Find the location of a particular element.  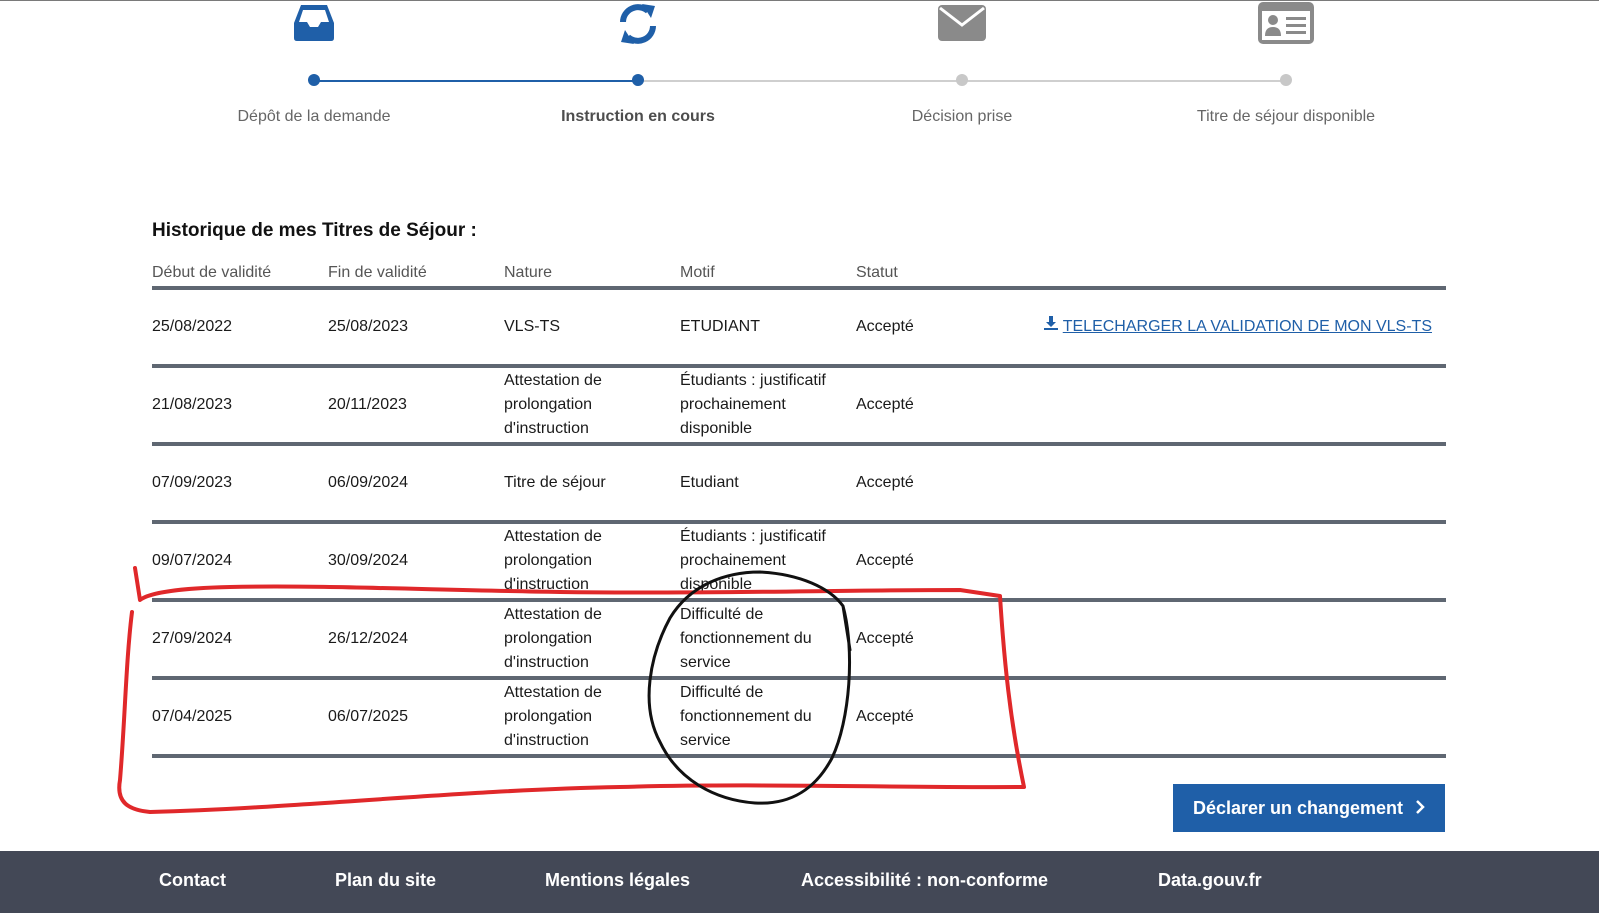

column-header-status: Statut is located at coordinates (877, 272).